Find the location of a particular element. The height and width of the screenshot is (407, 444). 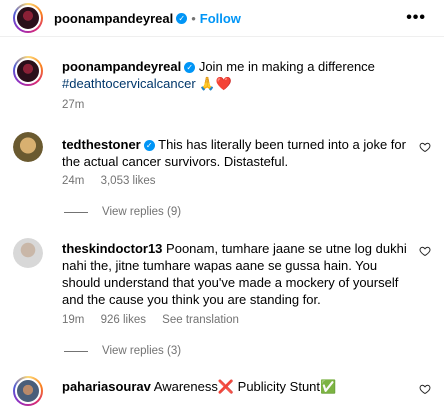

caption-avatar is located at coordinates (28, 71).